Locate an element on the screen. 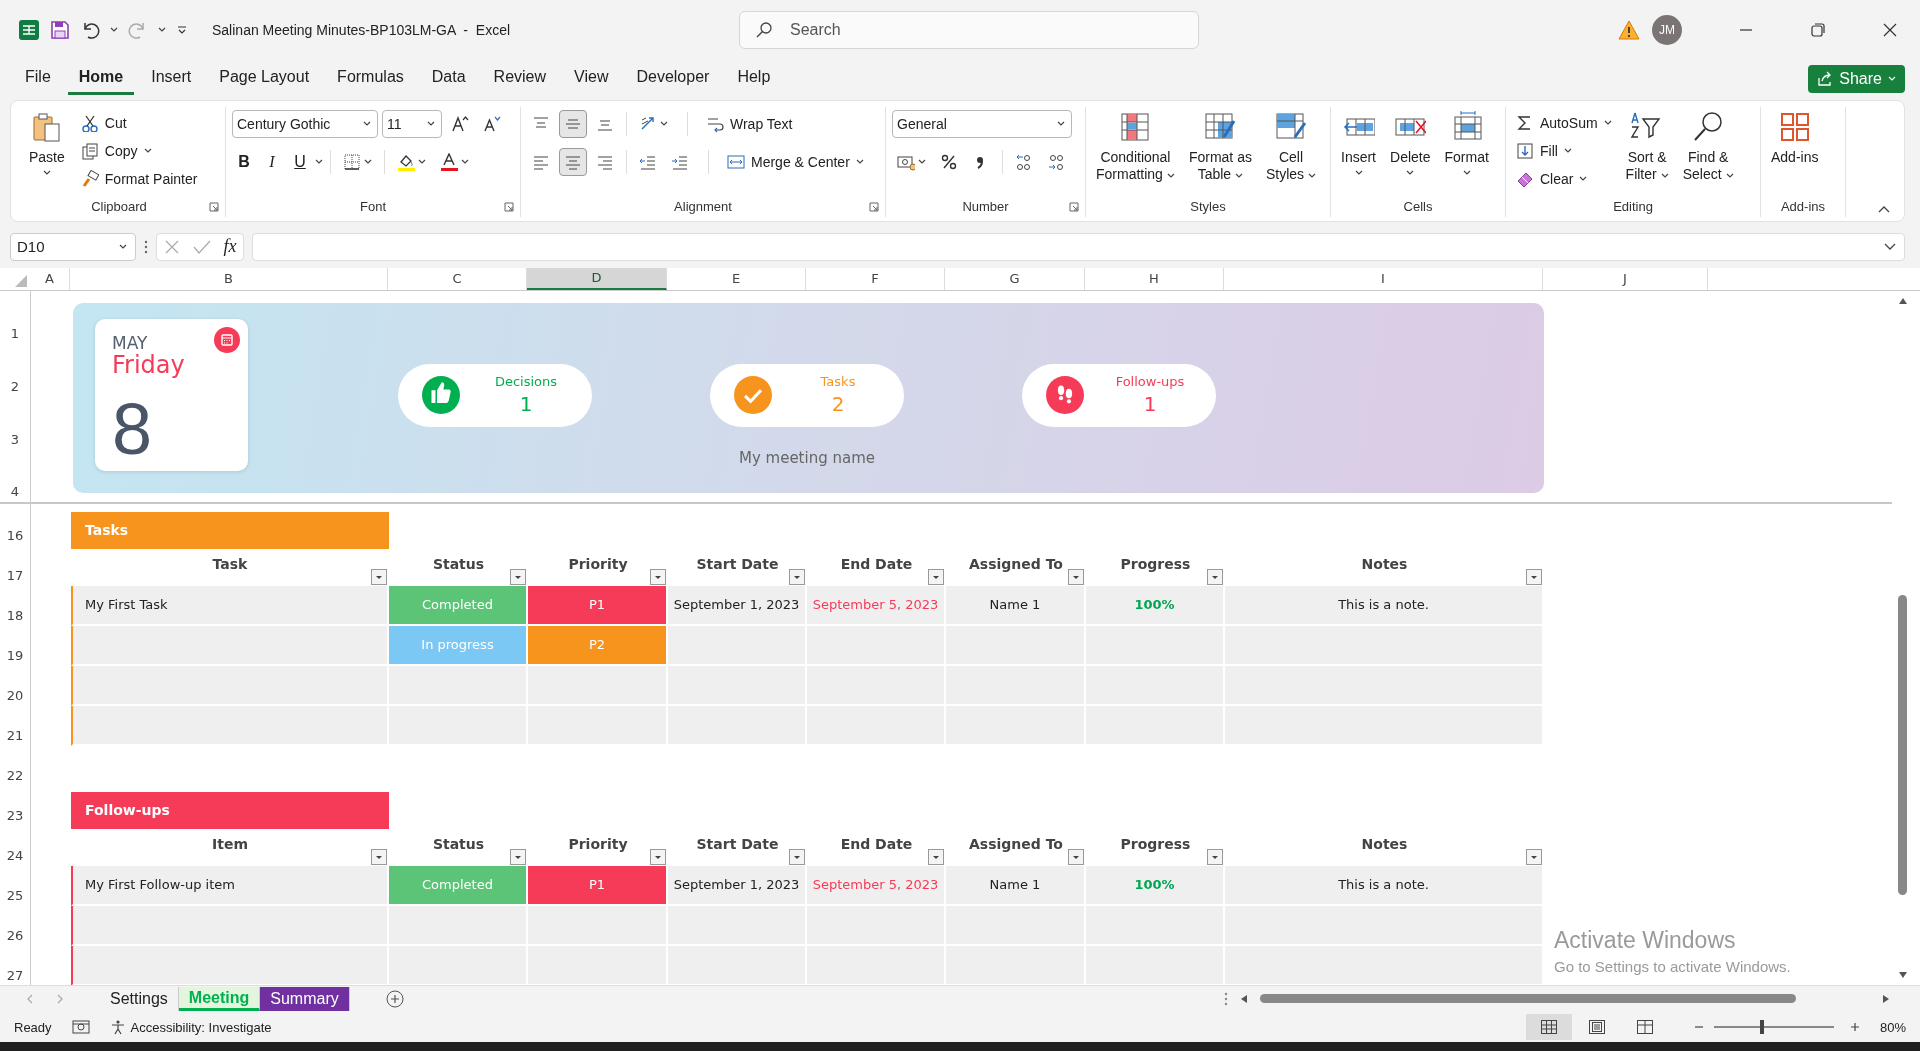  check-icon is located at coordinates (201, 246).